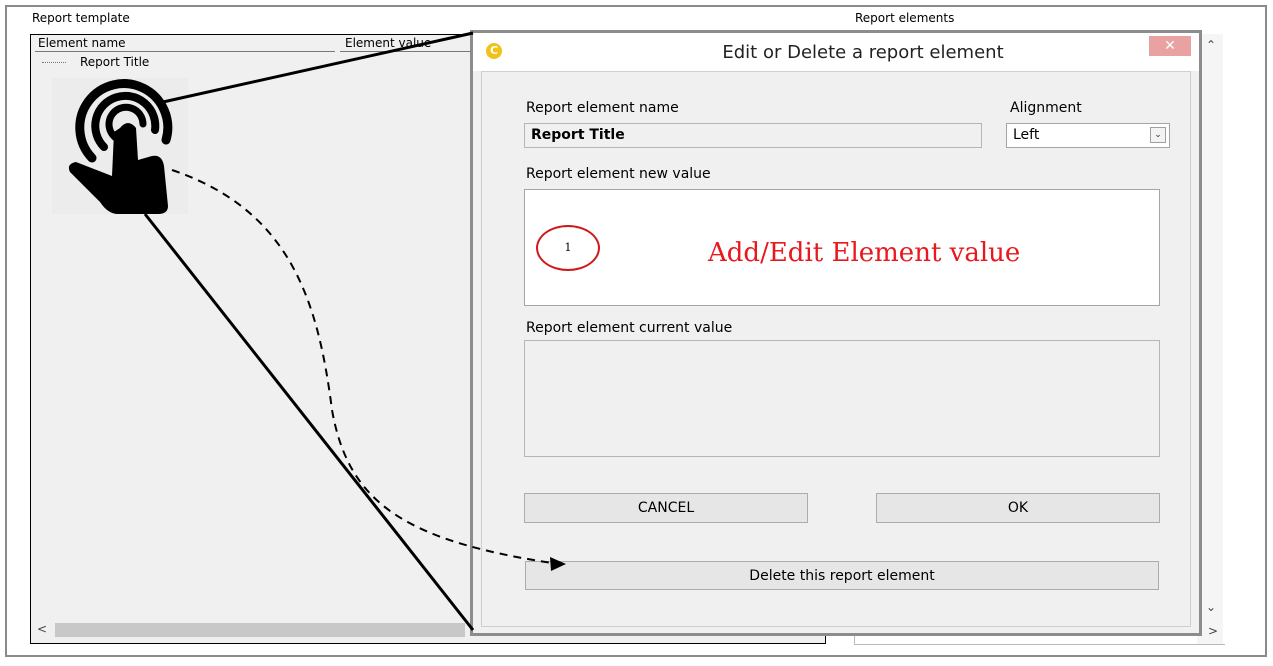 Image resolution: width=1273 pixels, height=666 pixels. Describe the element at coordinates (558, 564) in the screenshot. I see `arrowhead` at that location.